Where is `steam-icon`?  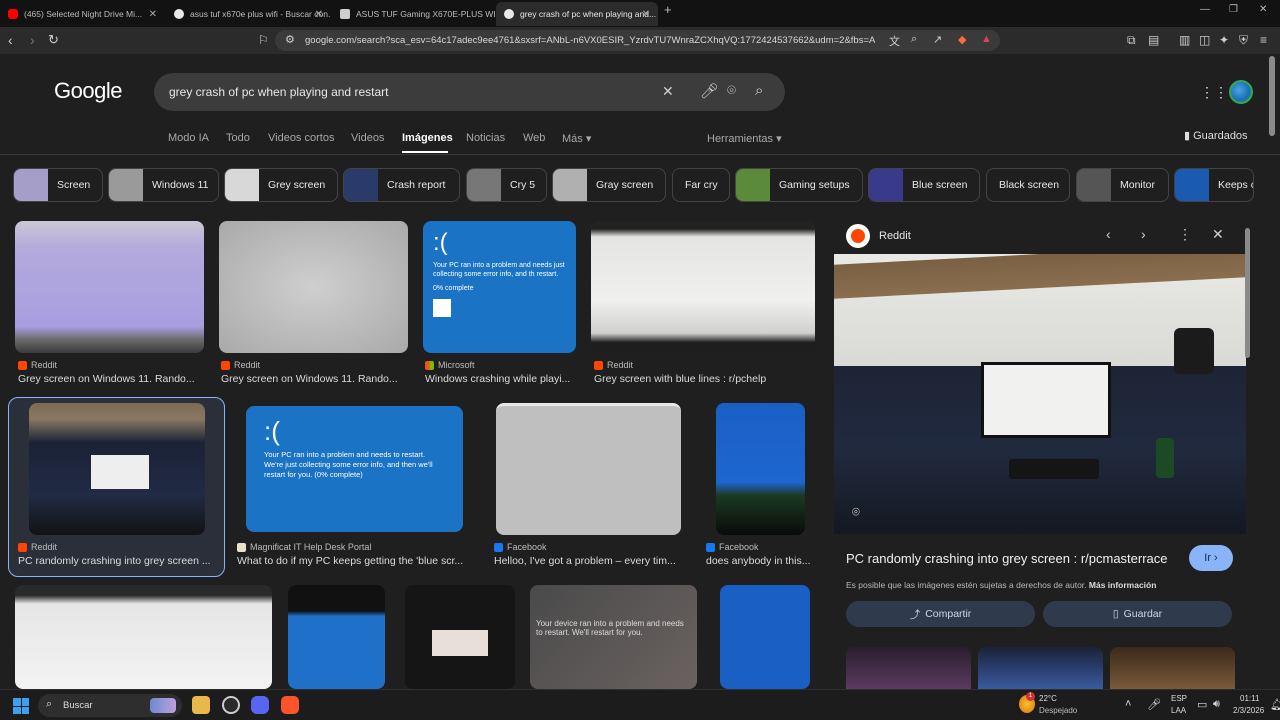 steam-icon is located at coordinates (231, 705).